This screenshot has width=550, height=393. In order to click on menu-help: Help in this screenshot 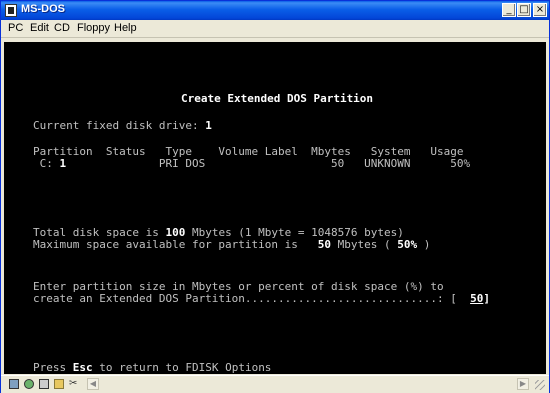, I will do `click(125, 28)`.